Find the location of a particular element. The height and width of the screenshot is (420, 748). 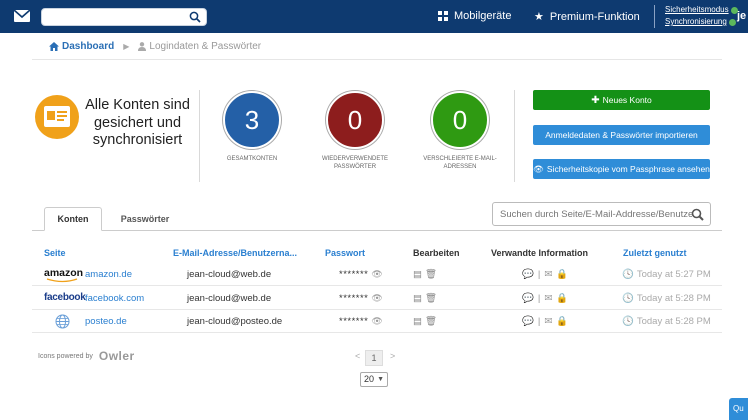

table-search-input is located at coordinates (596, 214).